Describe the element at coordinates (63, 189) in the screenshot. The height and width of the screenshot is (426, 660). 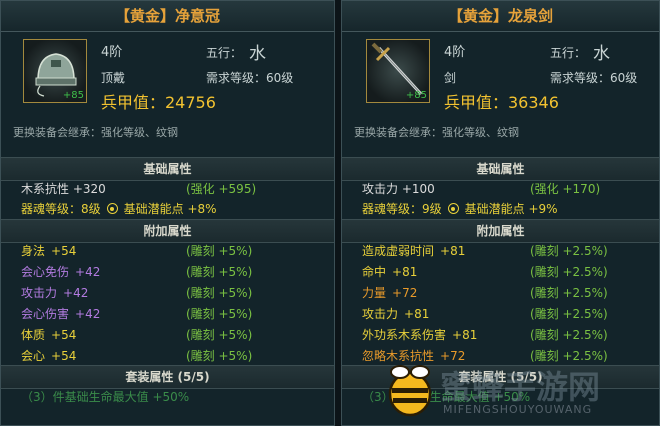
I see `basic-stat: 木系抗性 +320` at that location.